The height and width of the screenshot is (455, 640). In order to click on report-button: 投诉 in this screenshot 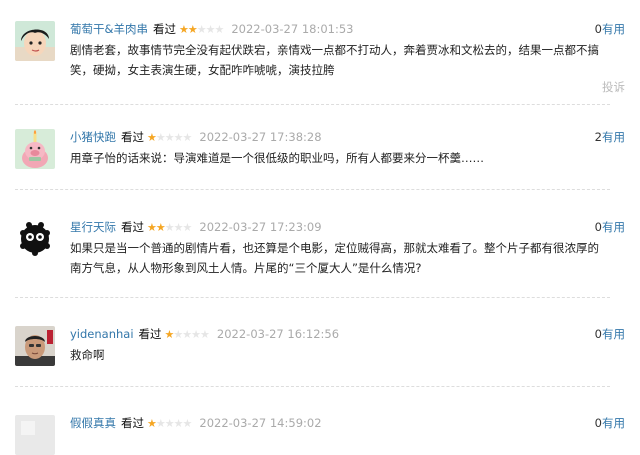, I will do `click(613, 87)`.